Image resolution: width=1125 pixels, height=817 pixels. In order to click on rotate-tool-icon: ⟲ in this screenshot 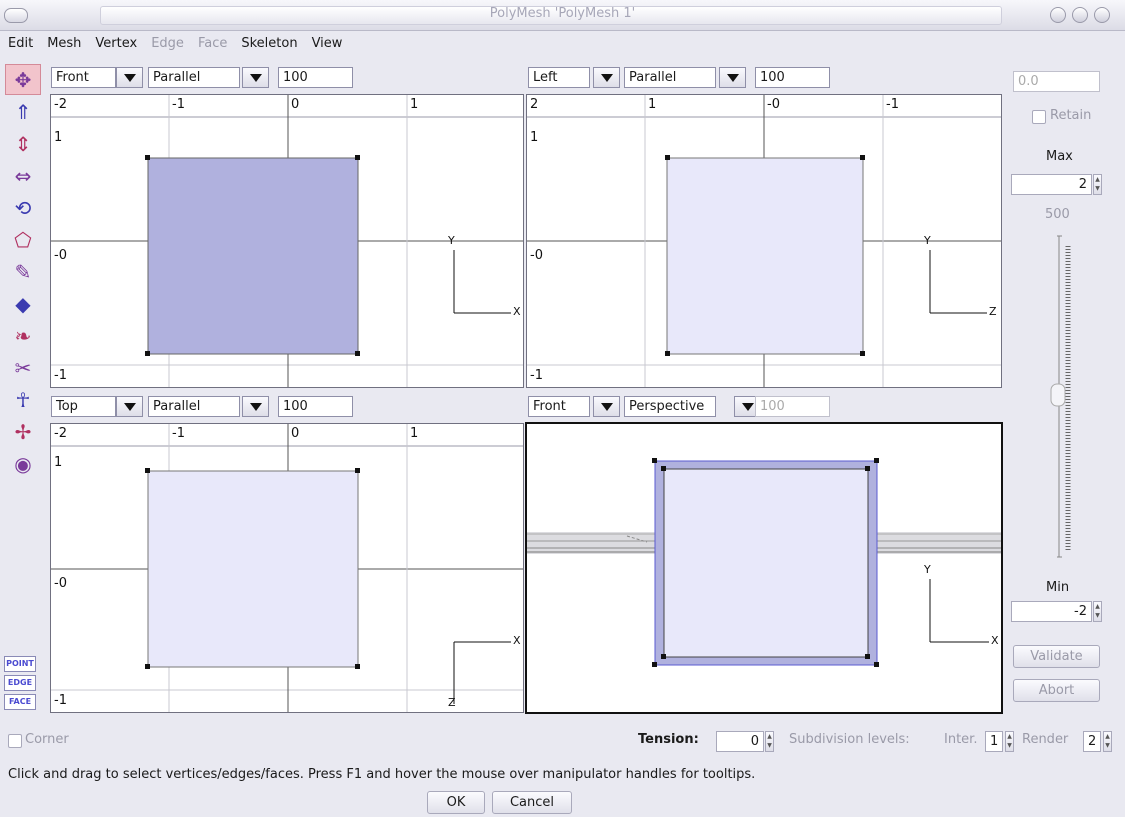, I will do `click(23, 207)`.